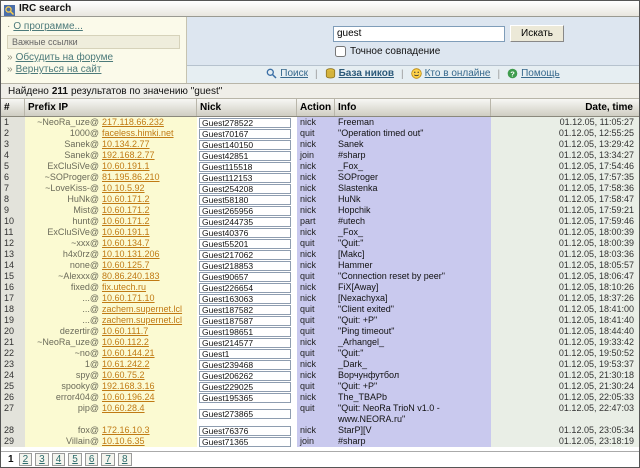 This screenshot has height=468, width=640. What do you see at coordinates (537, 33) in the screenshot?
I see `search-button: Искать` at bounding box center [537, 33].